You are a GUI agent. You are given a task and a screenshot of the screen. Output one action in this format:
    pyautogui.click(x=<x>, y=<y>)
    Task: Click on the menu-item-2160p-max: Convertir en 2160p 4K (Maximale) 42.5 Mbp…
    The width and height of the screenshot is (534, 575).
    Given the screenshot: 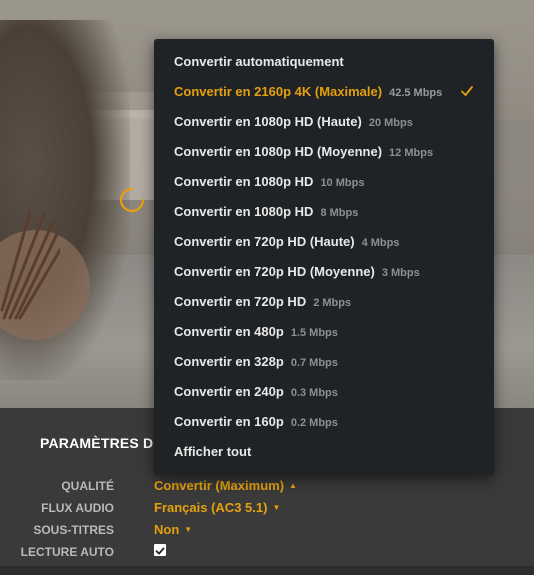 What is the action you would take?
    pyautogui.click(x=308, y=92)
    